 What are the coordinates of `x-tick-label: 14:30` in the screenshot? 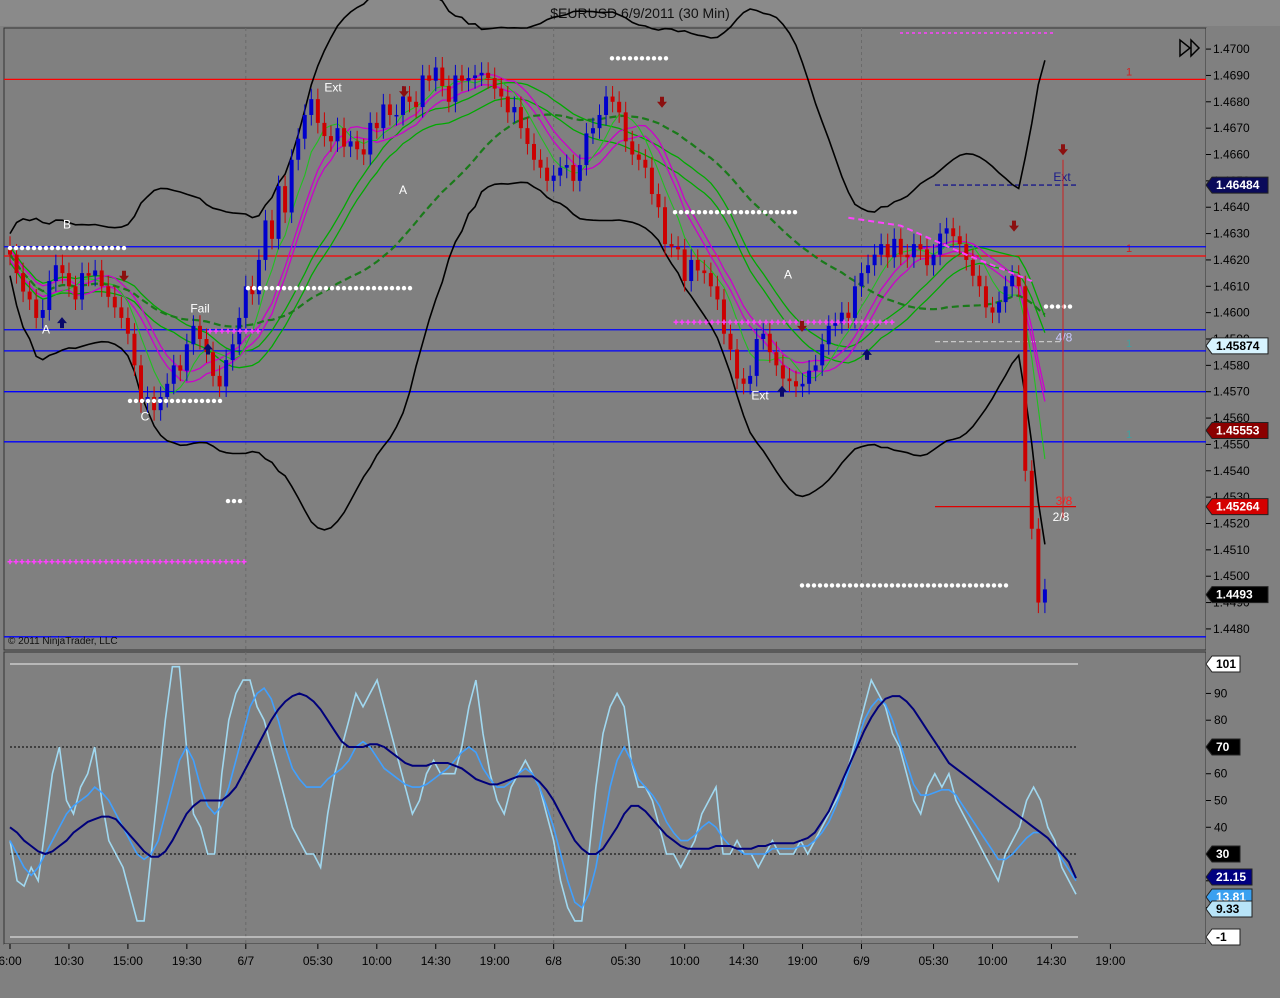 It's located at (436, 961).